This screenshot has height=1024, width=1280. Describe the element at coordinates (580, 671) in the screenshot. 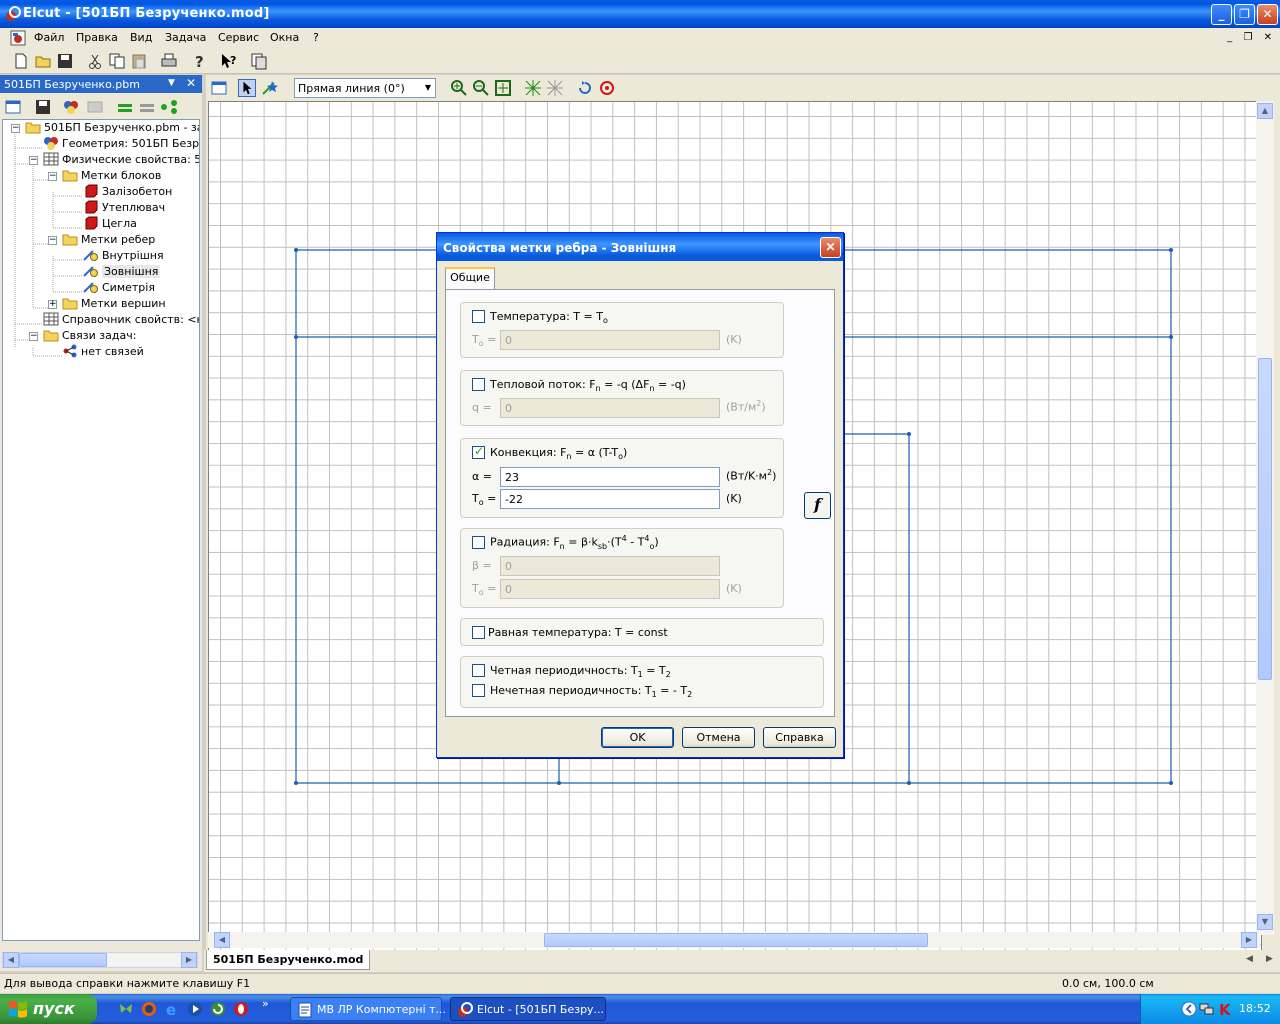

I see `even-periodicity-label: Четная периодичность: T1 = T2` at that location.